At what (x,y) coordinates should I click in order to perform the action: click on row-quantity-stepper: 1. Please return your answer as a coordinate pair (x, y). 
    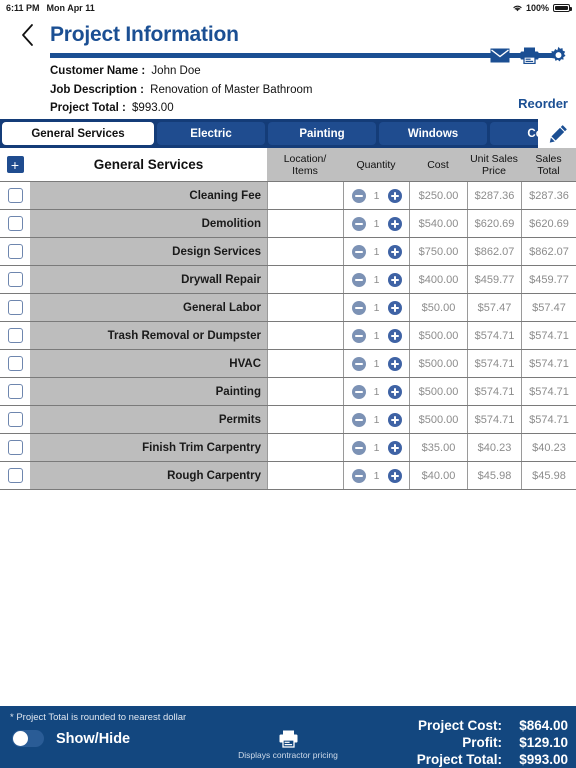
    Looking at the image, I should click on (376, 447).